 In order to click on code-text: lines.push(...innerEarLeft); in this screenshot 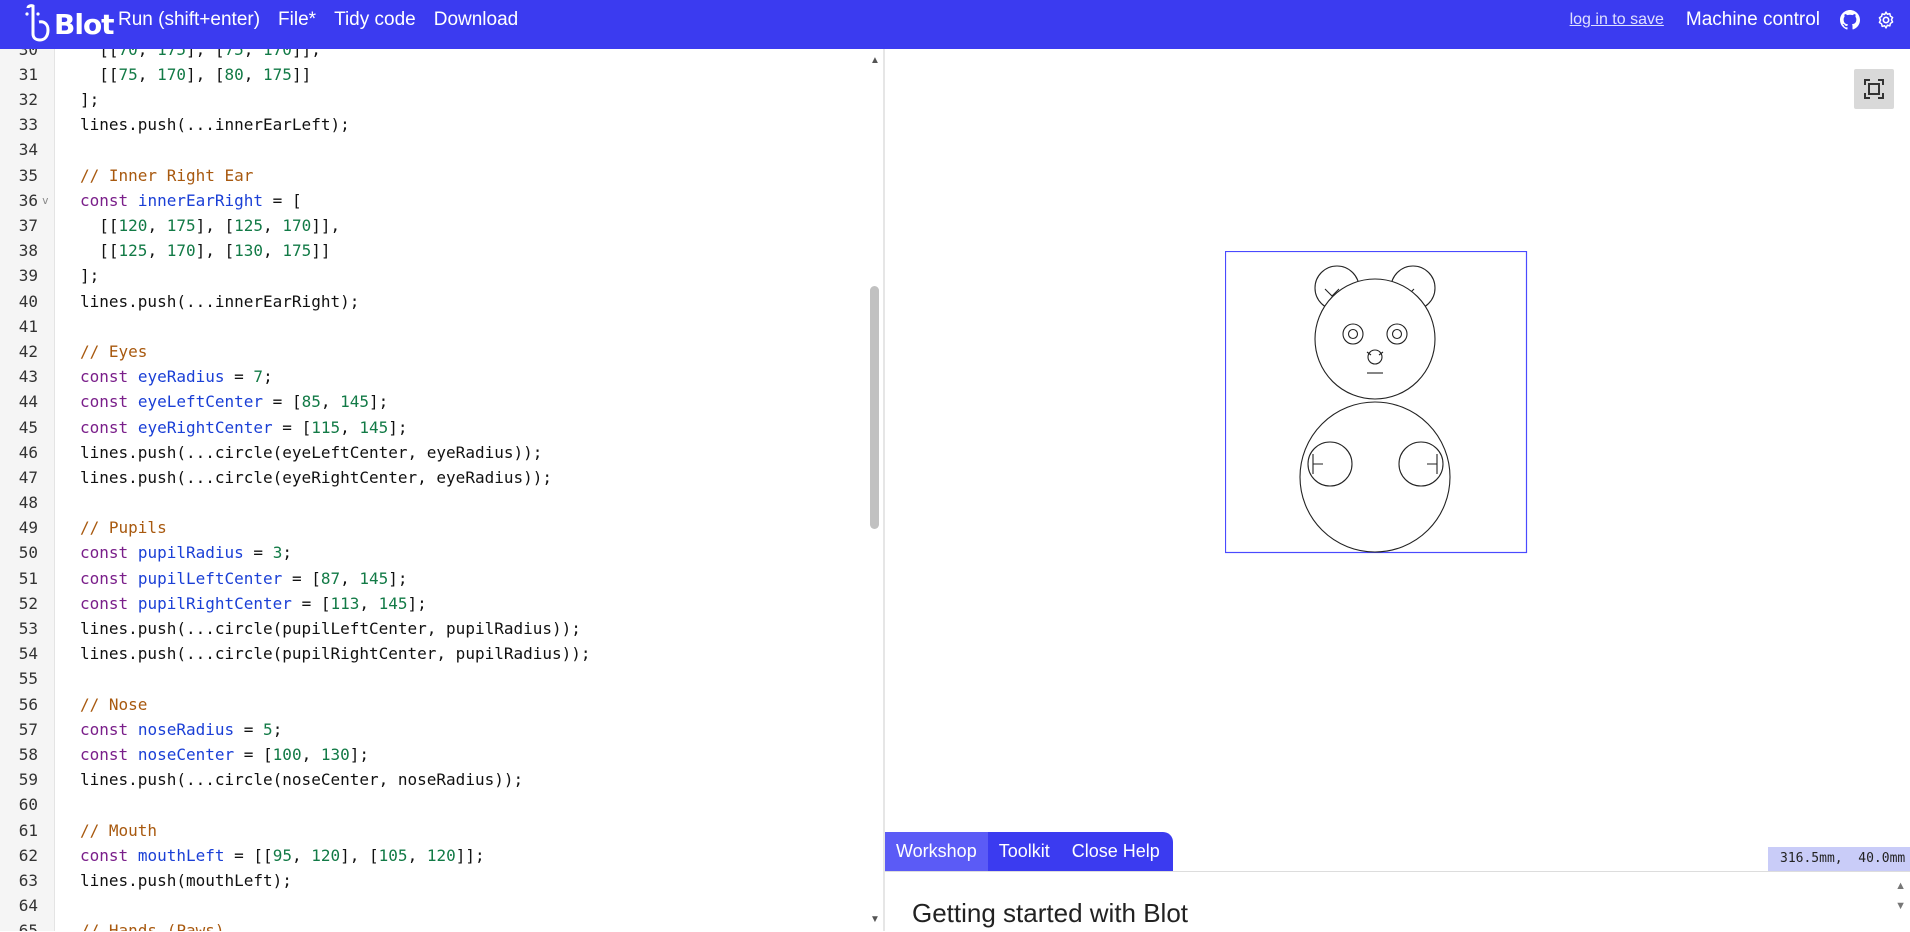, I will do `click(215, 125)`.